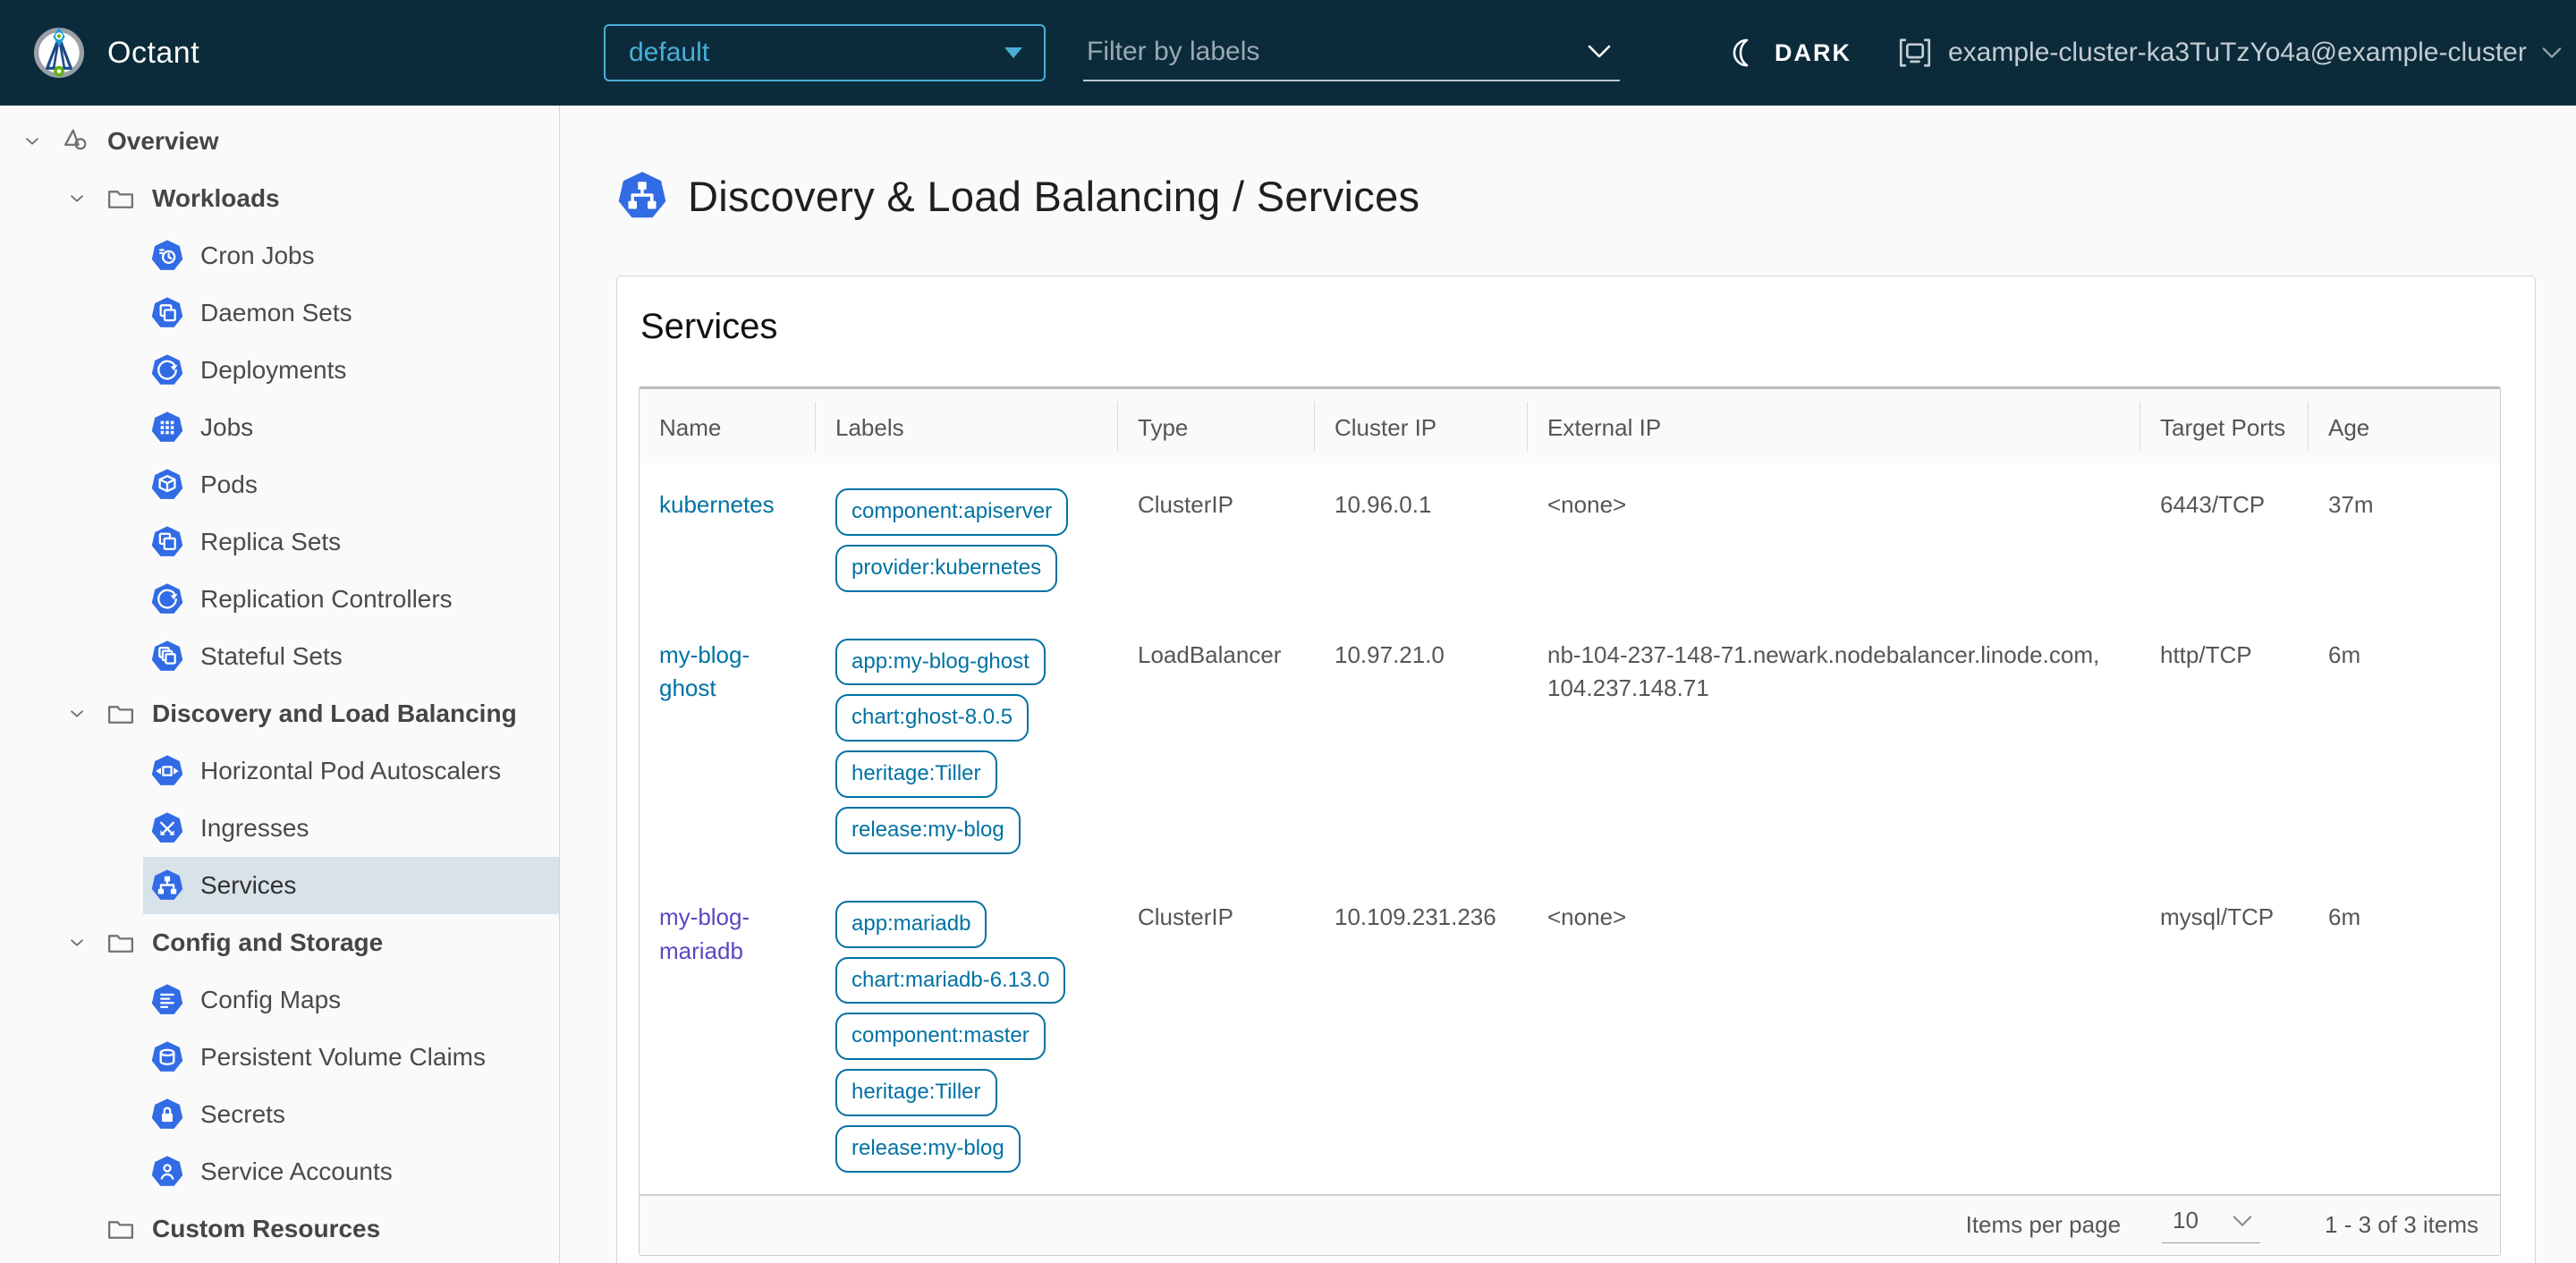 Image resolution: width=2576 pixels, height=1263 pixels. What do you see at coordinates (351, 828) in the screenshot?
I see `sidebar-item-ingresses: Ingresses` at bounding box center [351, 828].